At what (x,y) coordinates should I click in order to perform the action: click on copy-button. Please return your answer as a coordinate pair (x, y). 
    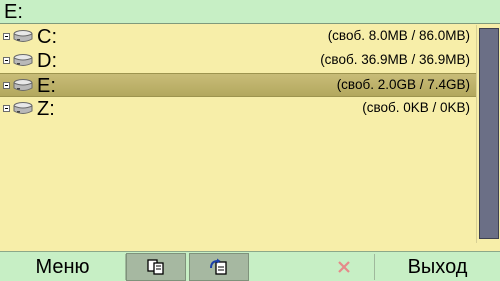
    Looking at the image, I should click on (156, 267).